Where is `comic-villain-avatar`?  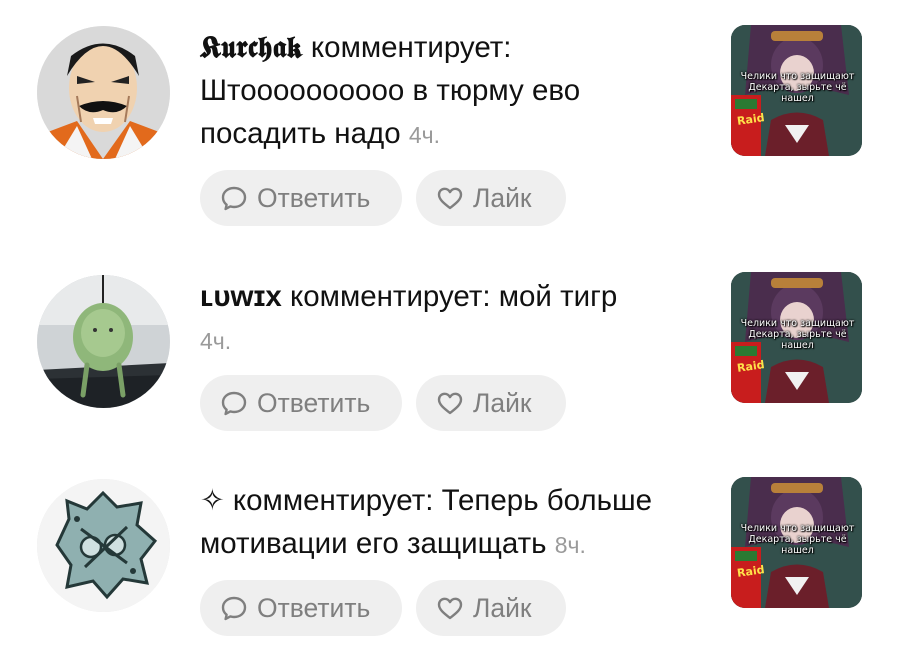 comic-villain-avatar is located at coordinates (103, 92).